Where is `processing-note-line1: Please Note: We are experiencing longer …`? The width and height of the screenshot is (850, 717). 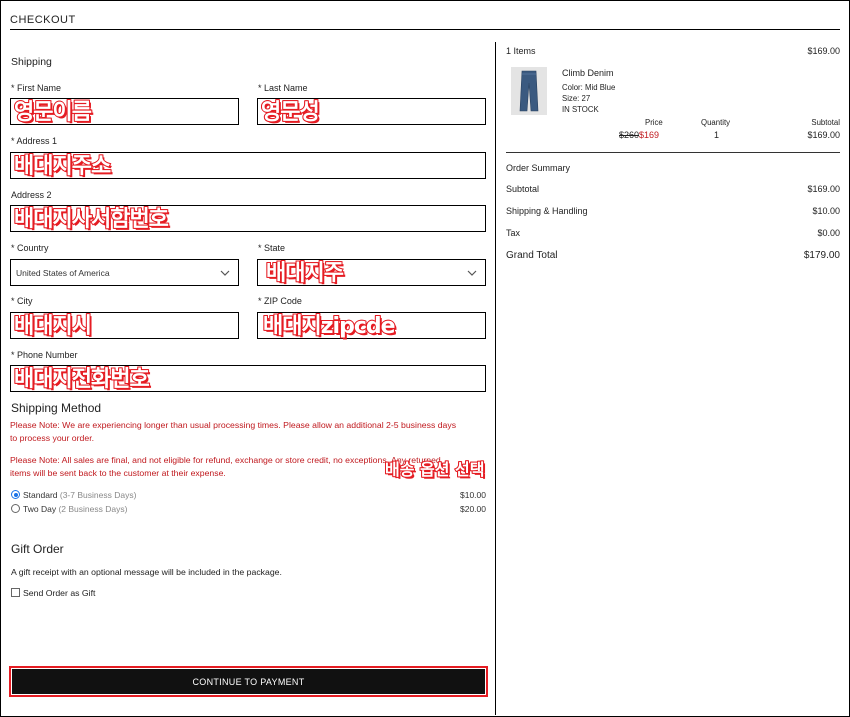
processing-note-line1: Please Note: We are experiencing longer … is located at coordinates (233, 425).